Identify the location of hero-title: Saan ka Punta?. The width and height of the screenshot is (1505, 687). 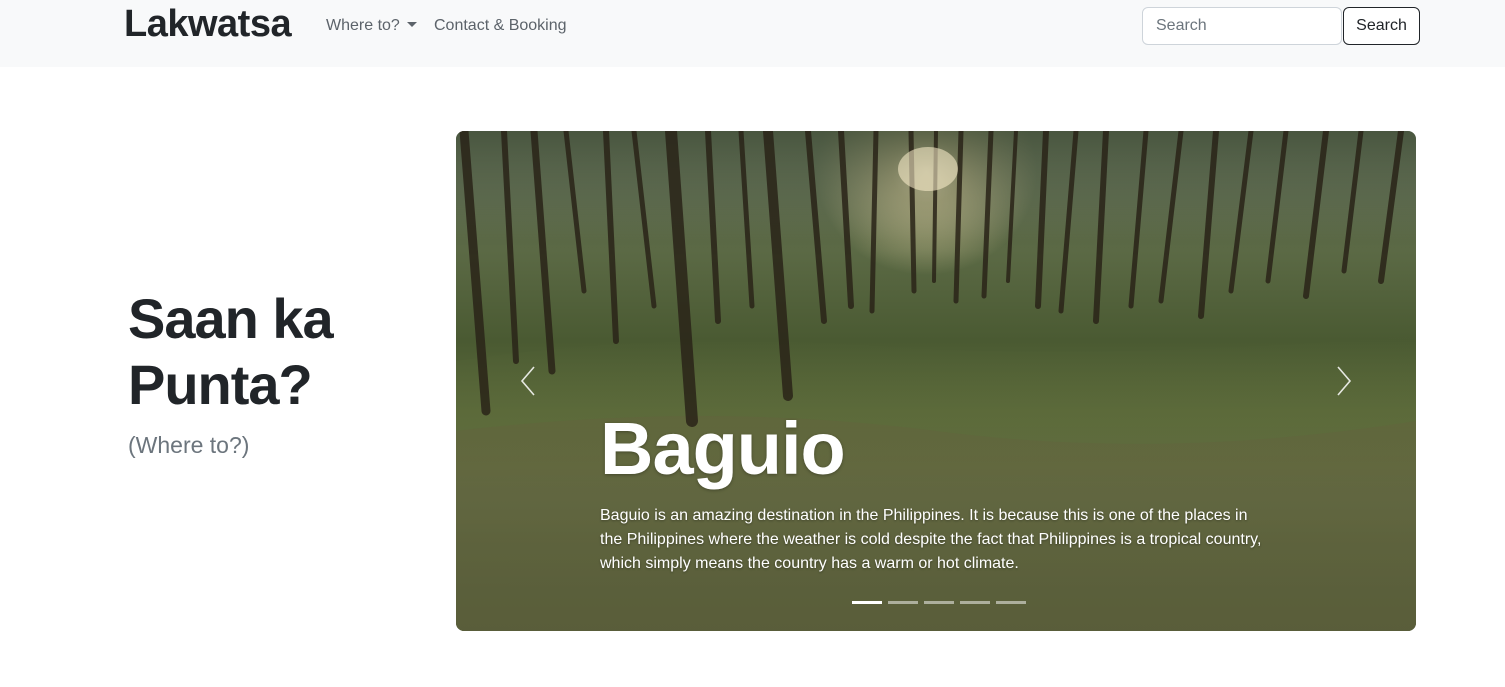
(231, 351).